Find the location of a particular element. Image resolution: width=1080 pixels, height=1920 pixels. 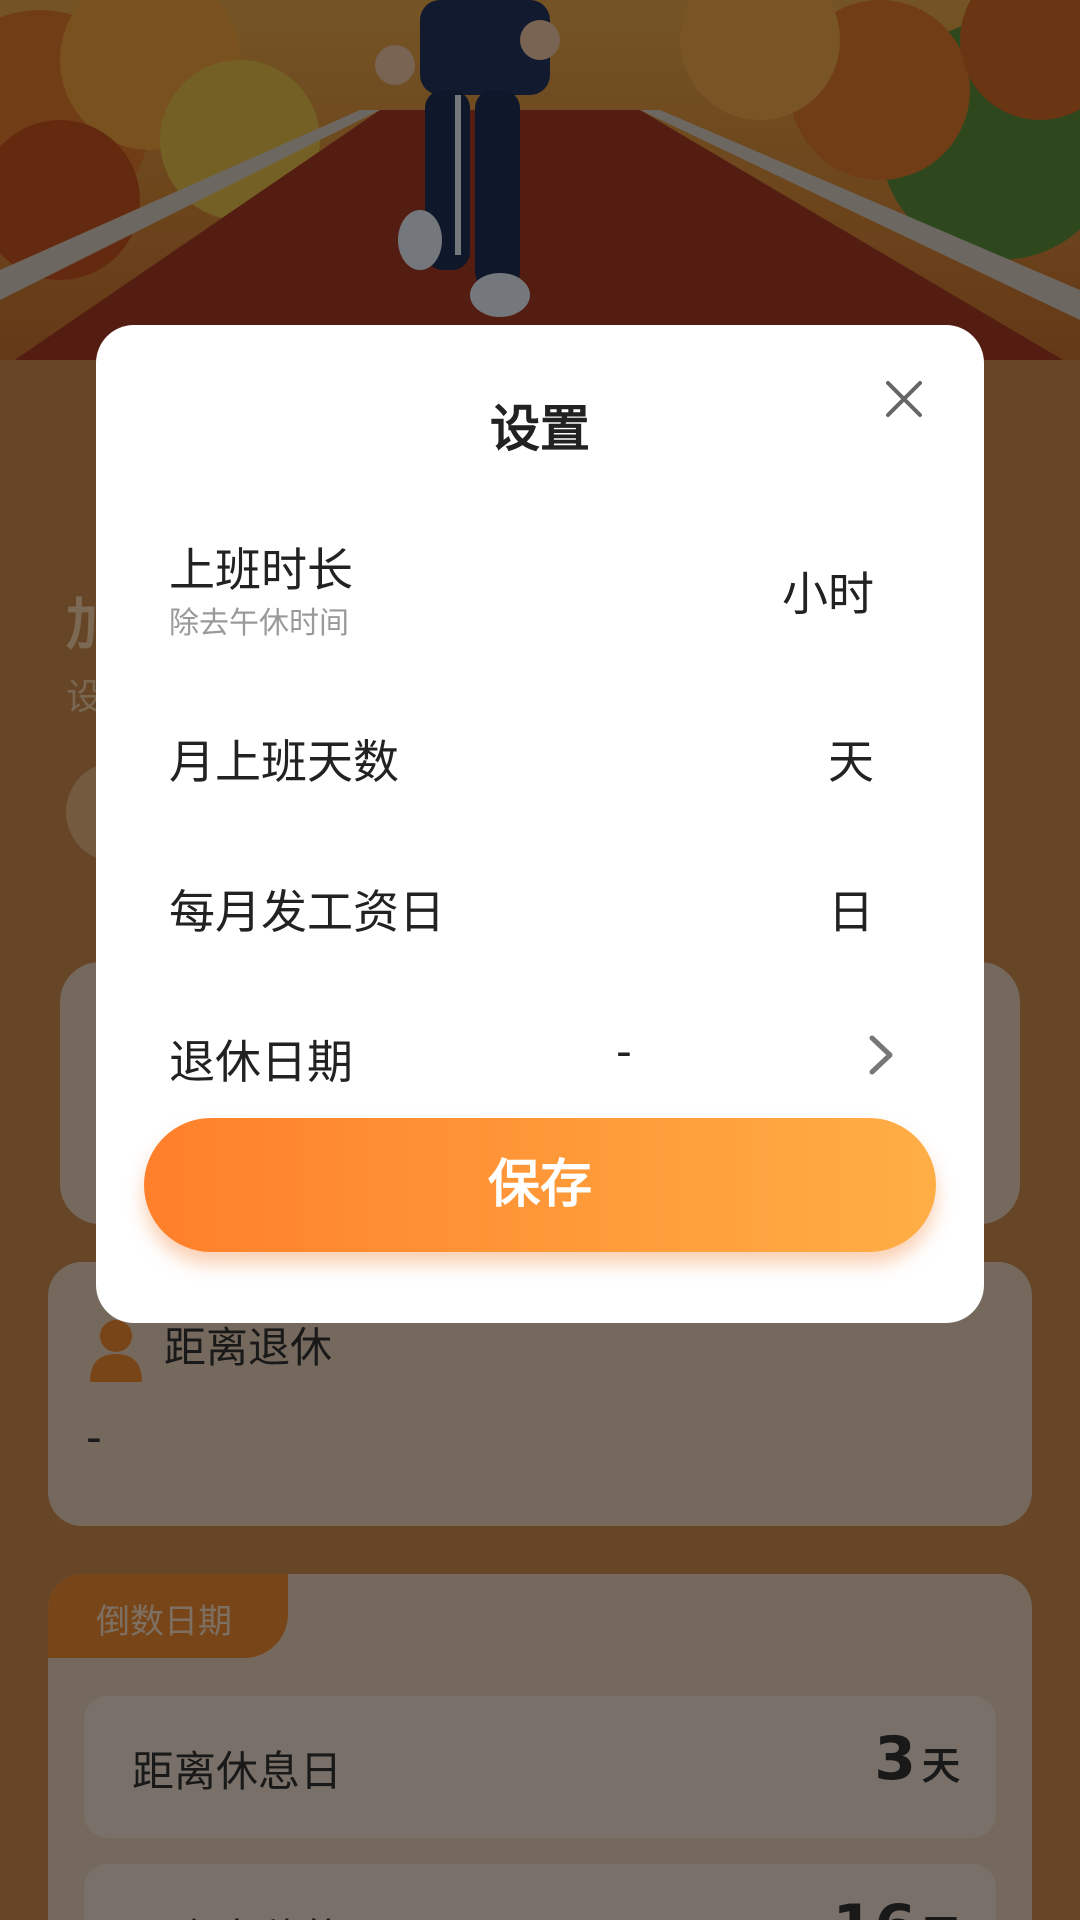

chevron-right-icon is located at coordinates (881, 1055).